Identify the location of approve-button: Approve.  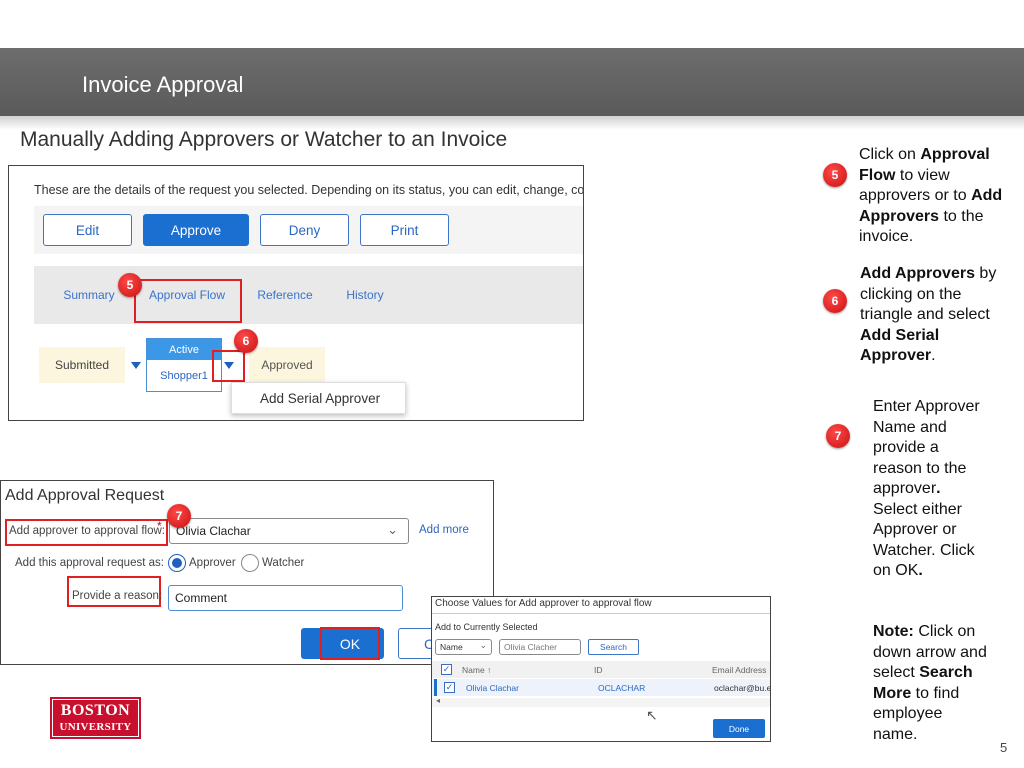
(196, 230).